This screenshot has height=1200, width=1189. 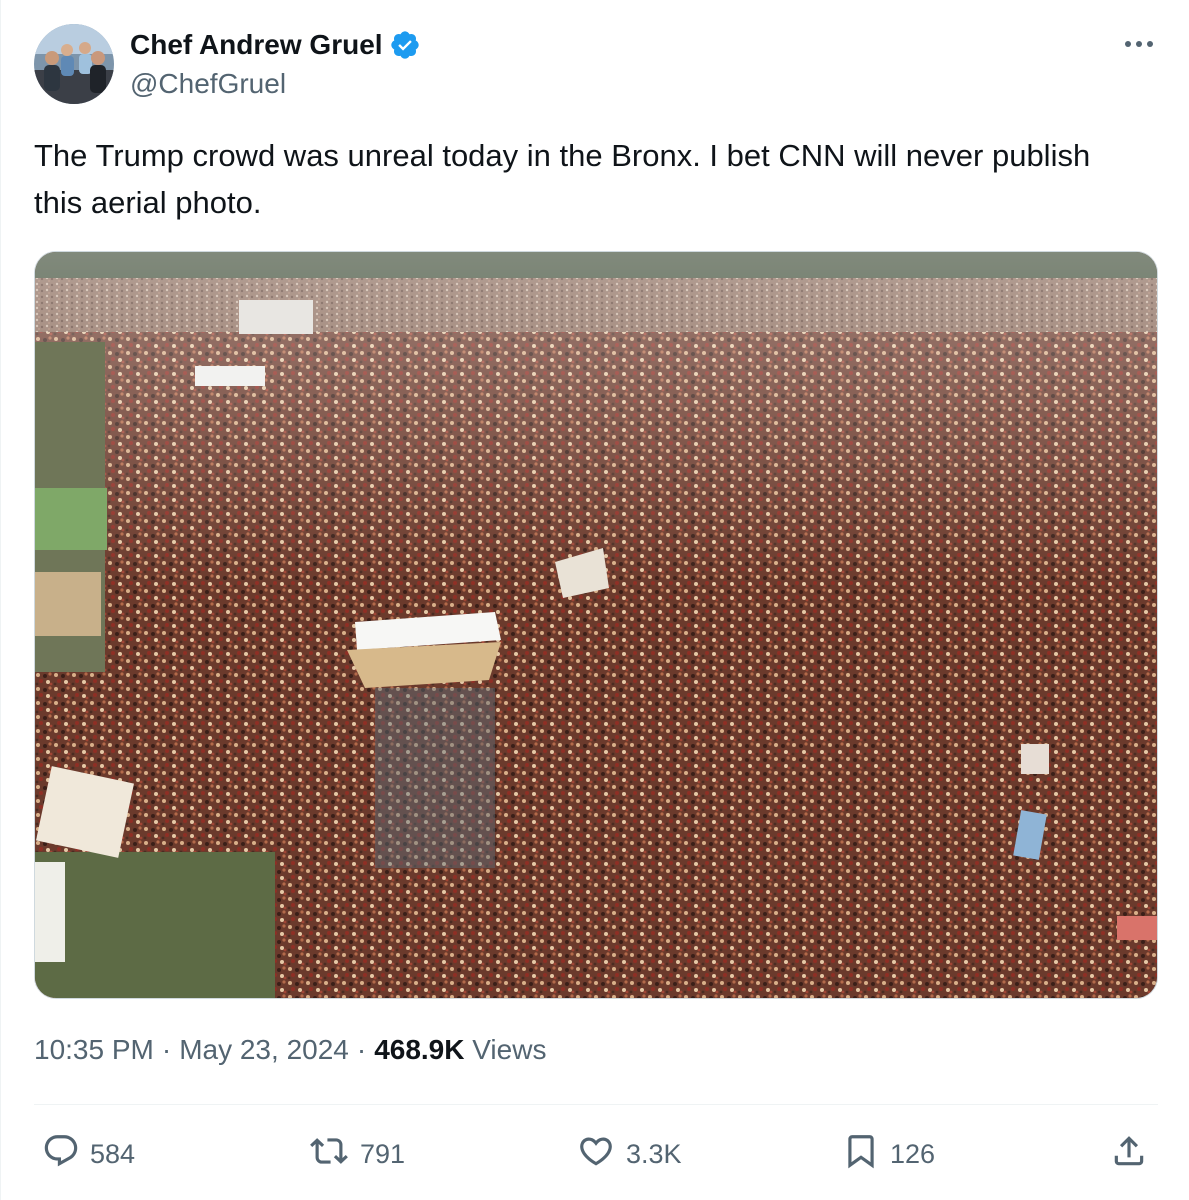 I want to click on tweet-header: Chef Andrew Gruel @ChefGruel, so click(x=227, y=64).